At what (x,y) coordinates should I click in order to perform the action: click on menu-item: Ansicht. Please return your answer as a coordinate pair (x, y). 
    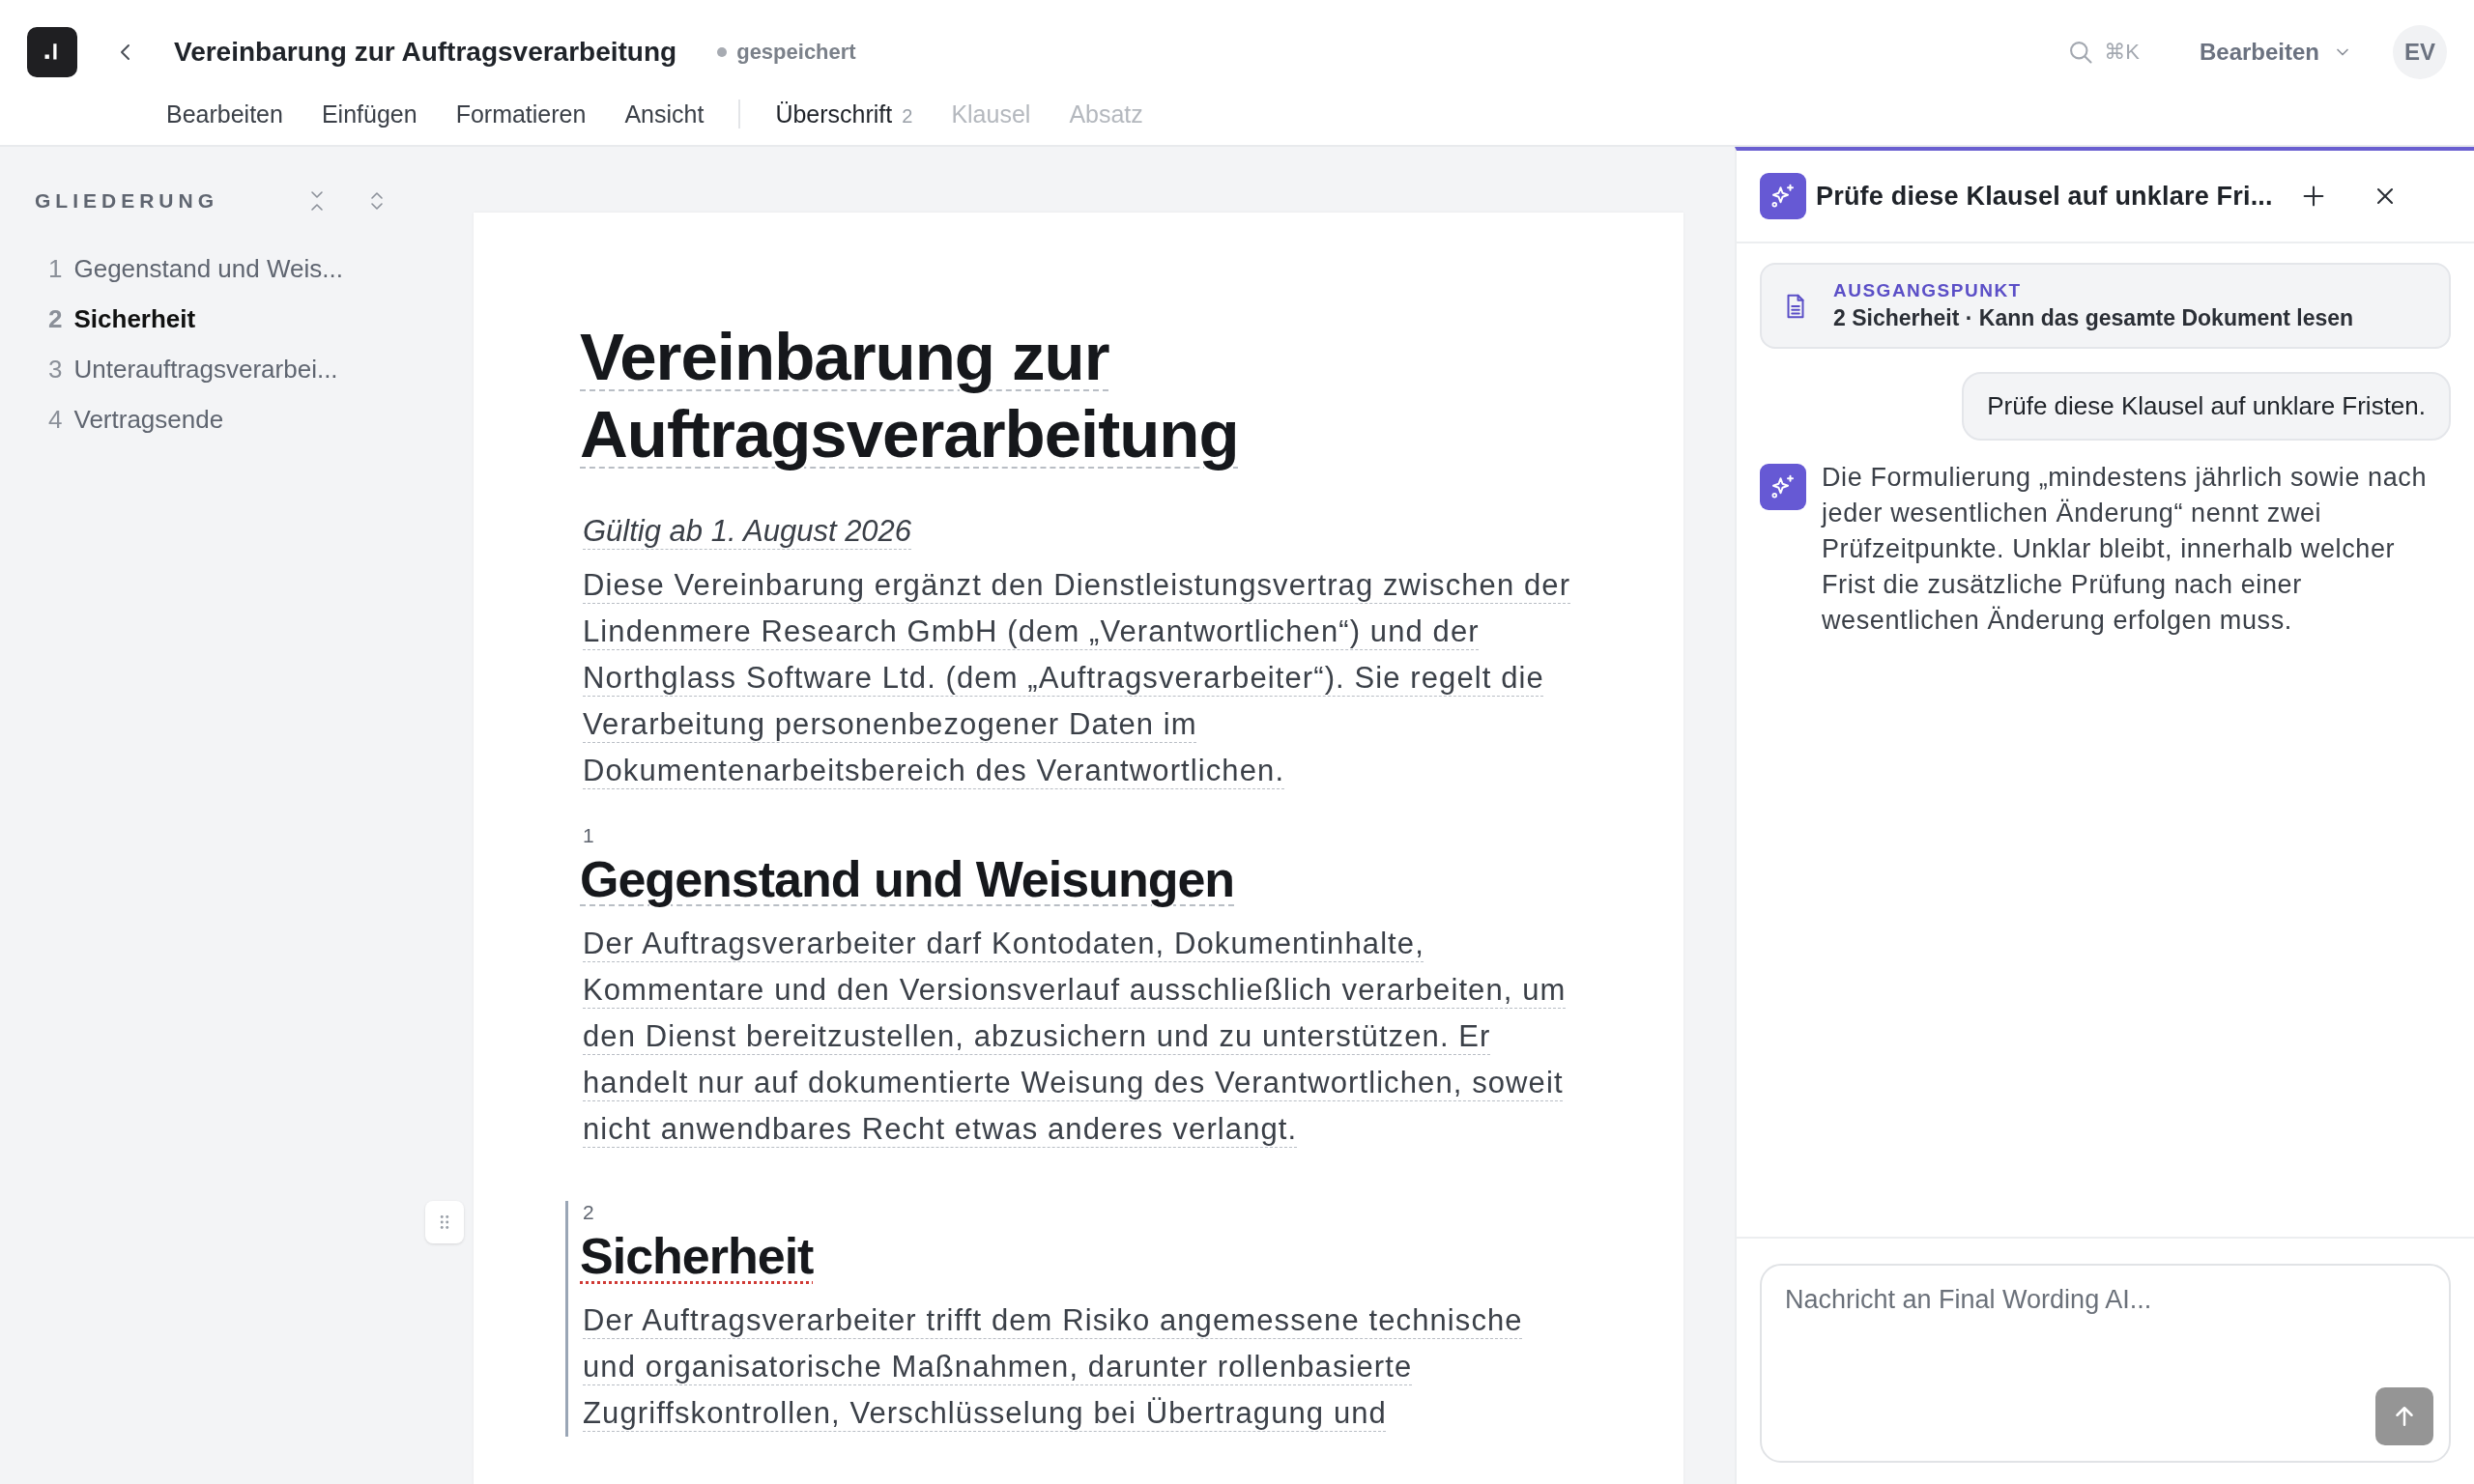
    Looking at the image, I should click on (665, 114).